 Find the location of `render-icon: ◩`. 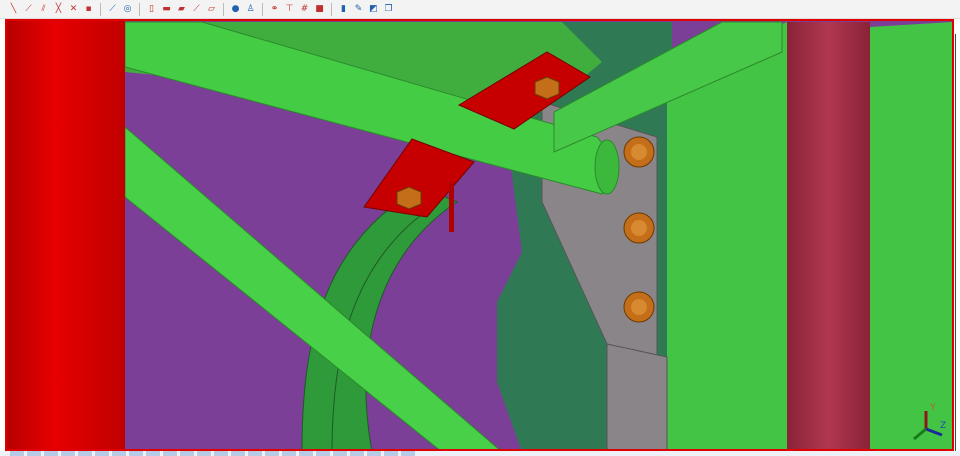

render-icon: ◩ is located at coordinates (373, 9).